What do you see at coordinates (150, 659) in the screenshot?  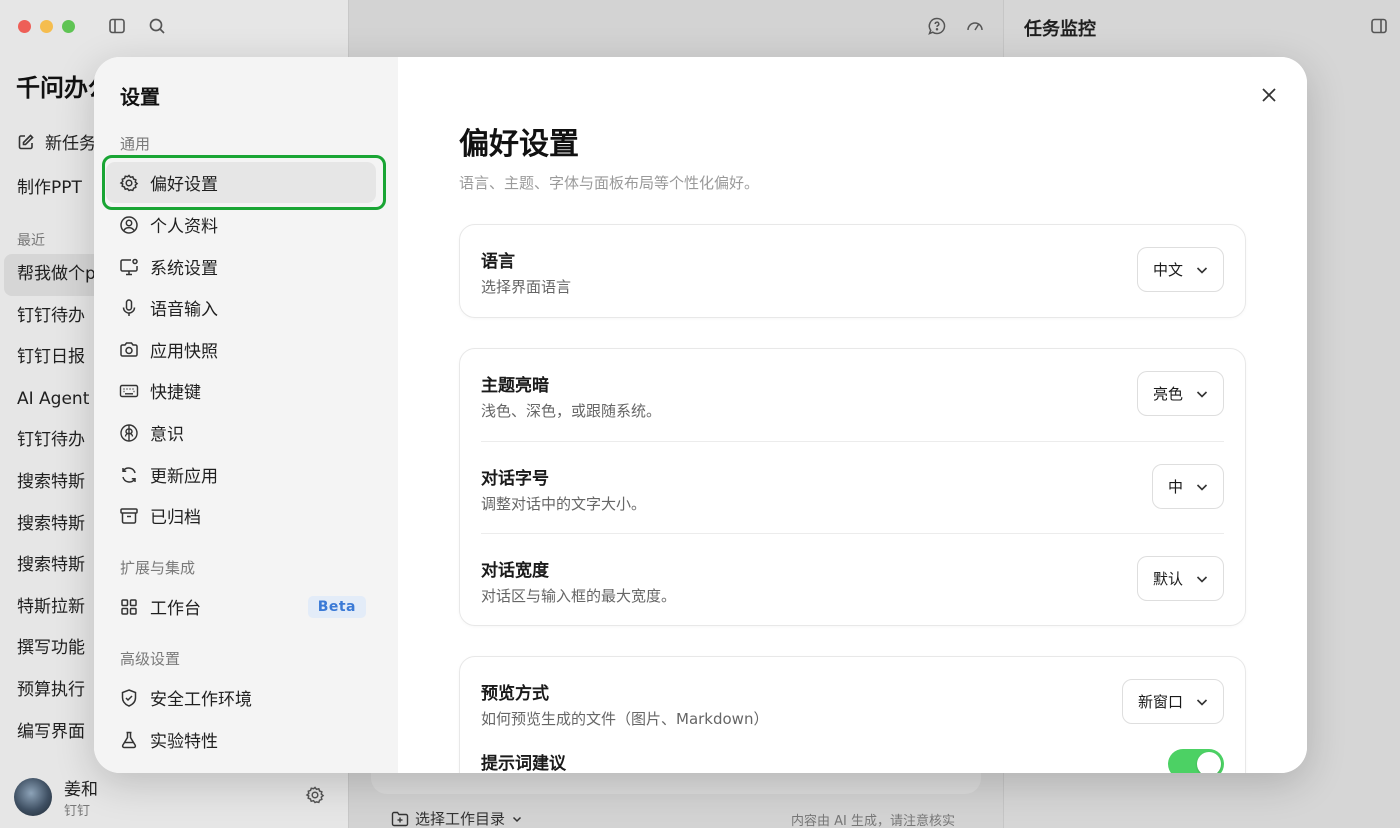 I see `section-advanced: 高级设置` at bounding box center [150, 659].